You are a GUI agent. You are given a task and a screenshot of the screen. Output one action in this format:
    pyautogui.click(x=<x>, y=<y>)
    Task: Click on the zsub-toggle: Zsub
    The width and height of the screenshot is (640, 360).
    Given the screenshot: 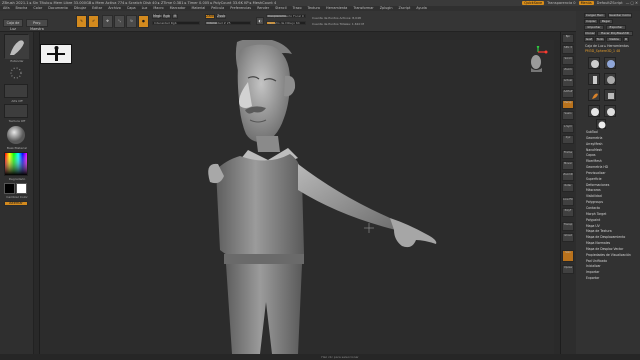 What is the action you would take?
    pyautogui.click(x=221, y=16)
    